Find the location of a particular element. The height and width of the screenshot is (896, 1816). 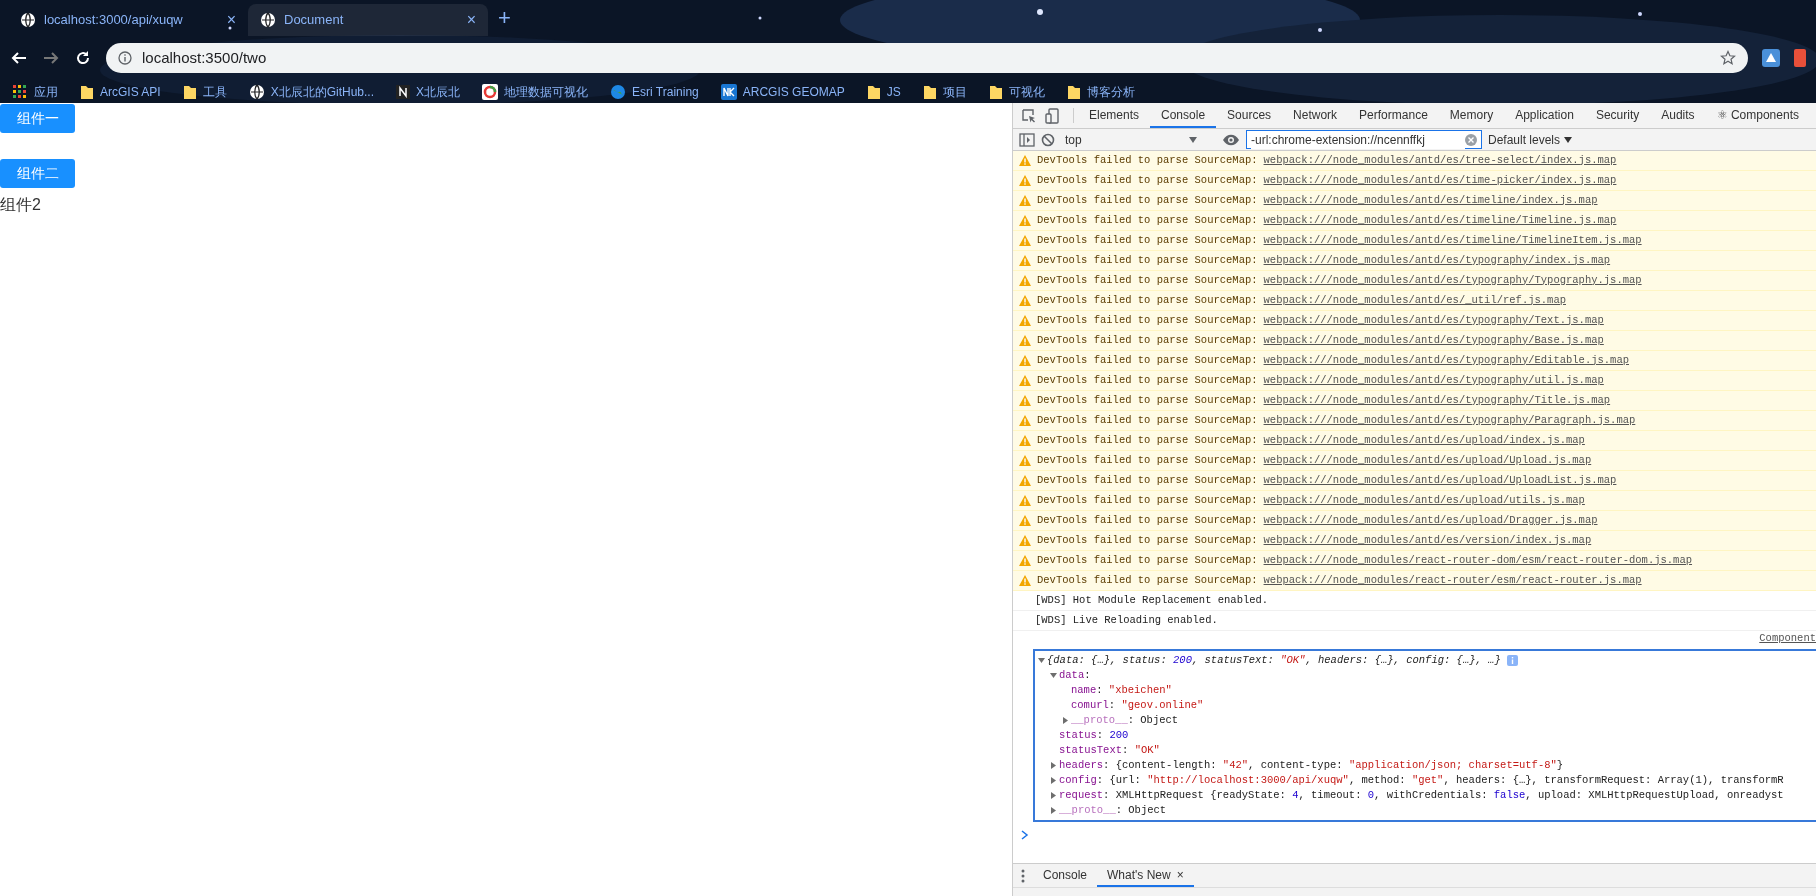

source-link: webpack:///node_modules/antd/es/typography/Text.js.map is located at coordinates (1433, 320).